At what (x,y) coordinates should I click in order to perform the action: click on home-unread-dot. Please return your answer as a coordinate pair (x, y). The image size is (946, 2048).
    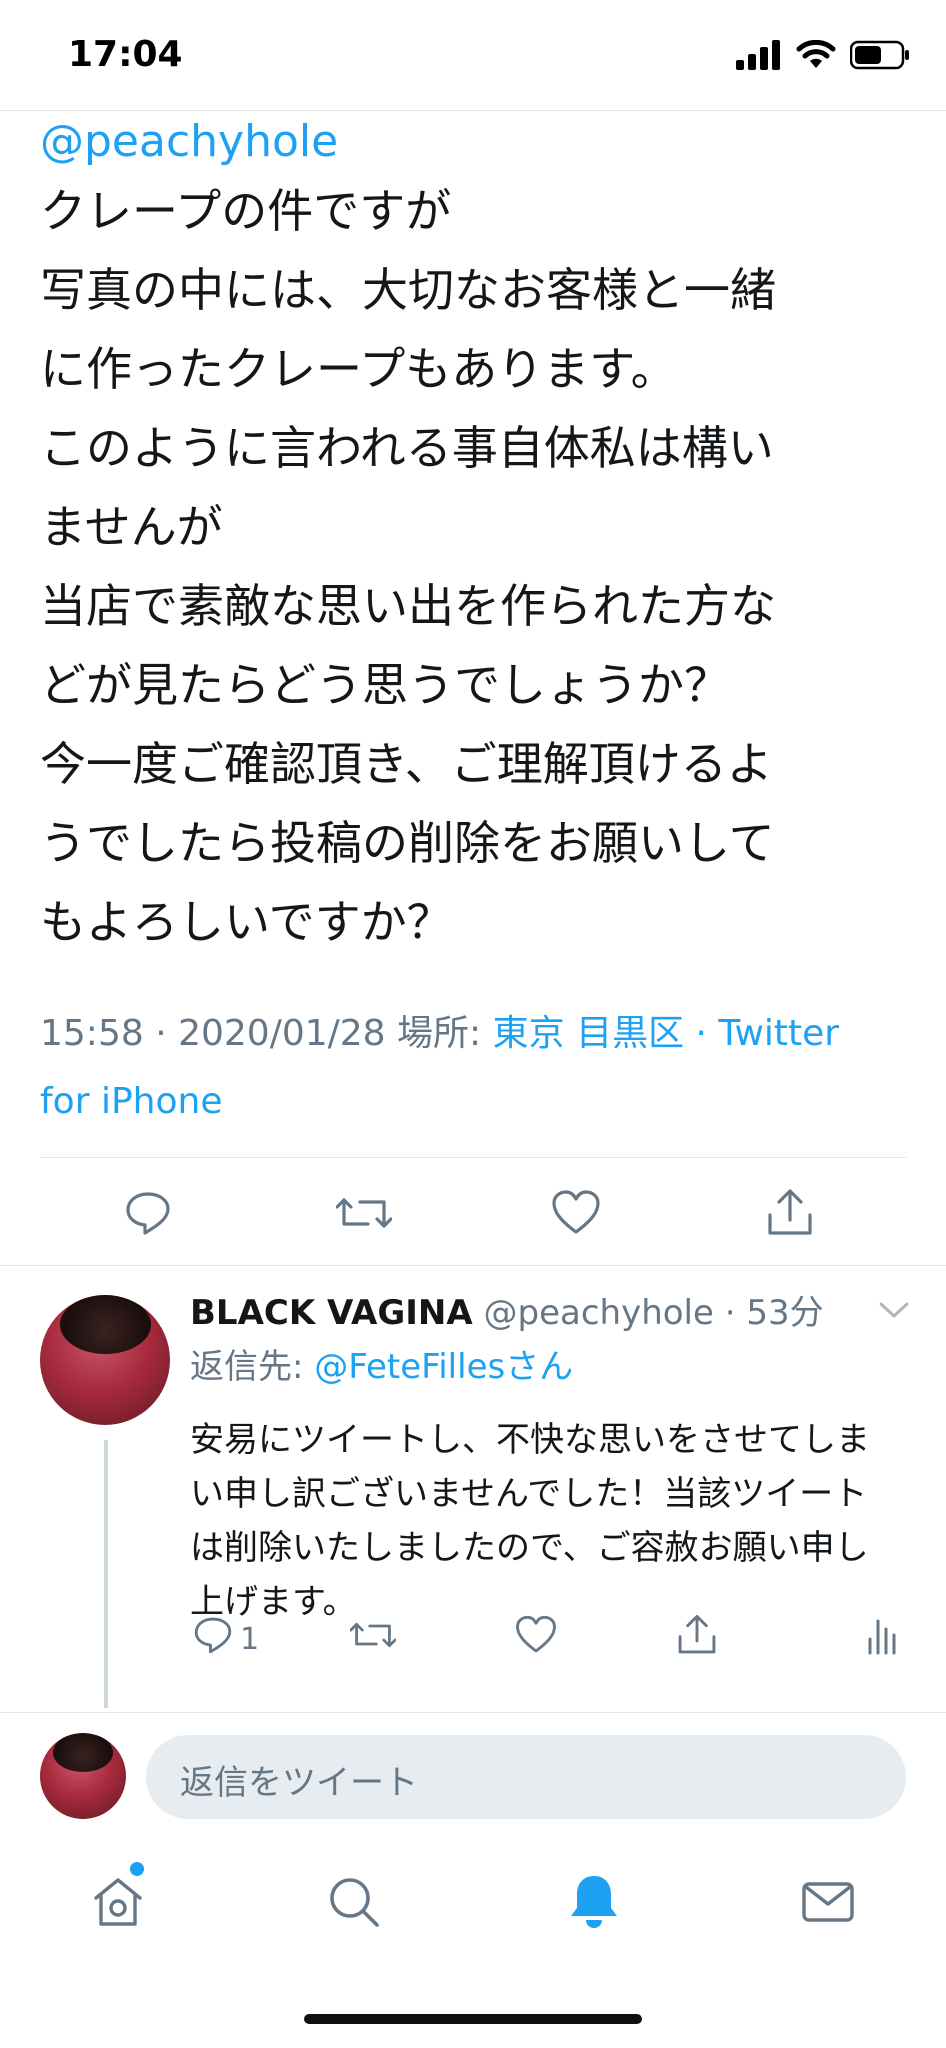
    Looking at the image, I should click on (137, 1869).